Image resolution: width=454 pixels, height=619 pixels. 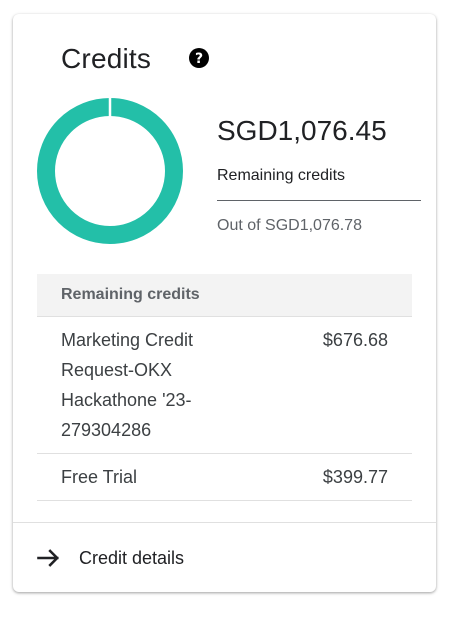 I want to click on credit-details-link: Credit details, so click(x=109, y=558).